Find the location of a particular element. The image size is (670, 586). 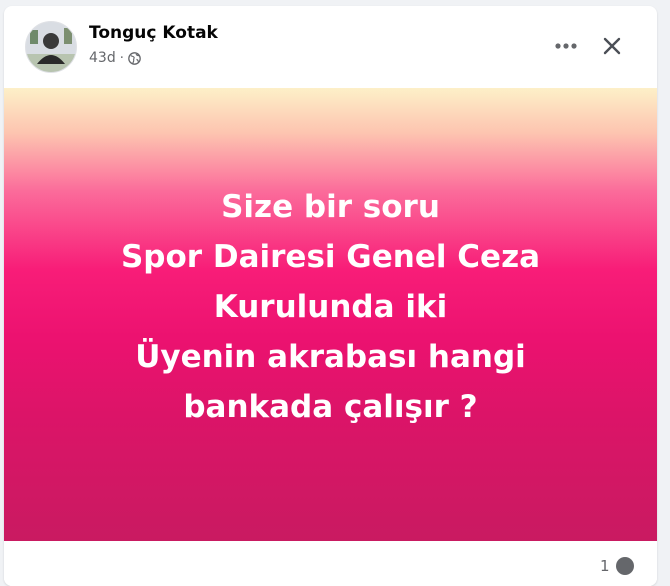

post-time: 43d is located at coordinates (102, 58).